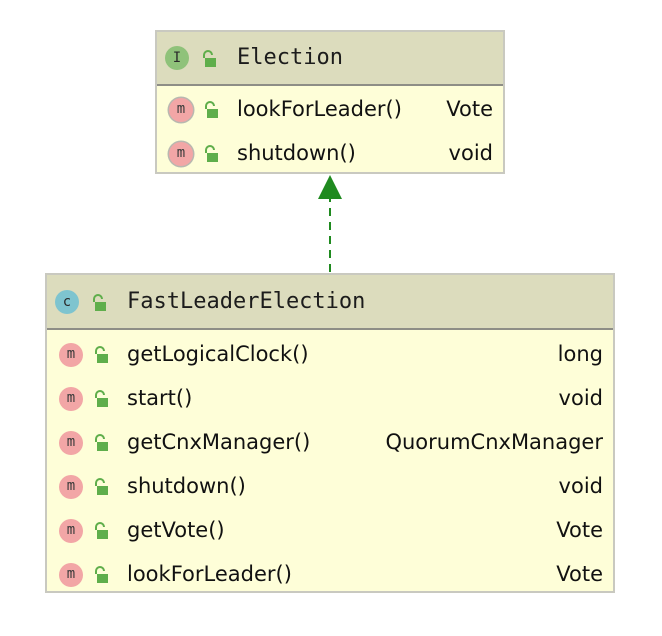 The image size is (662, 636). I want to click on method-name: getVote(), so click(176, 530).